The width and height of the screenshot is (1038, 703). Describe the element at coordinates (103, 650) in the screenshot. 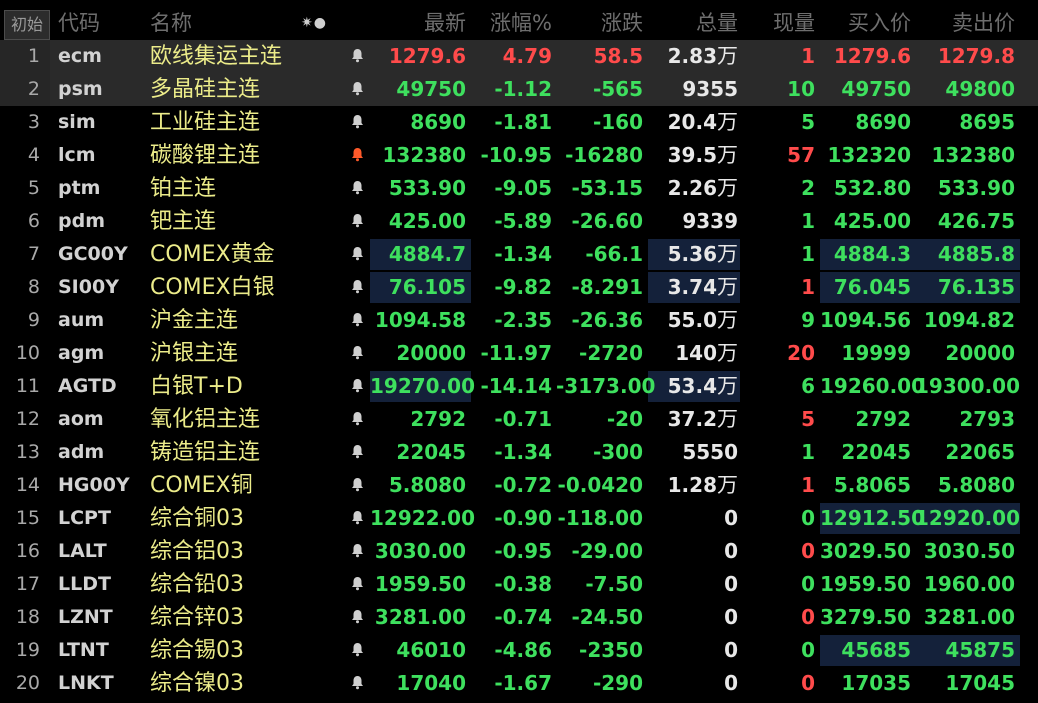

I see `contract-code: LTNT` at that location.